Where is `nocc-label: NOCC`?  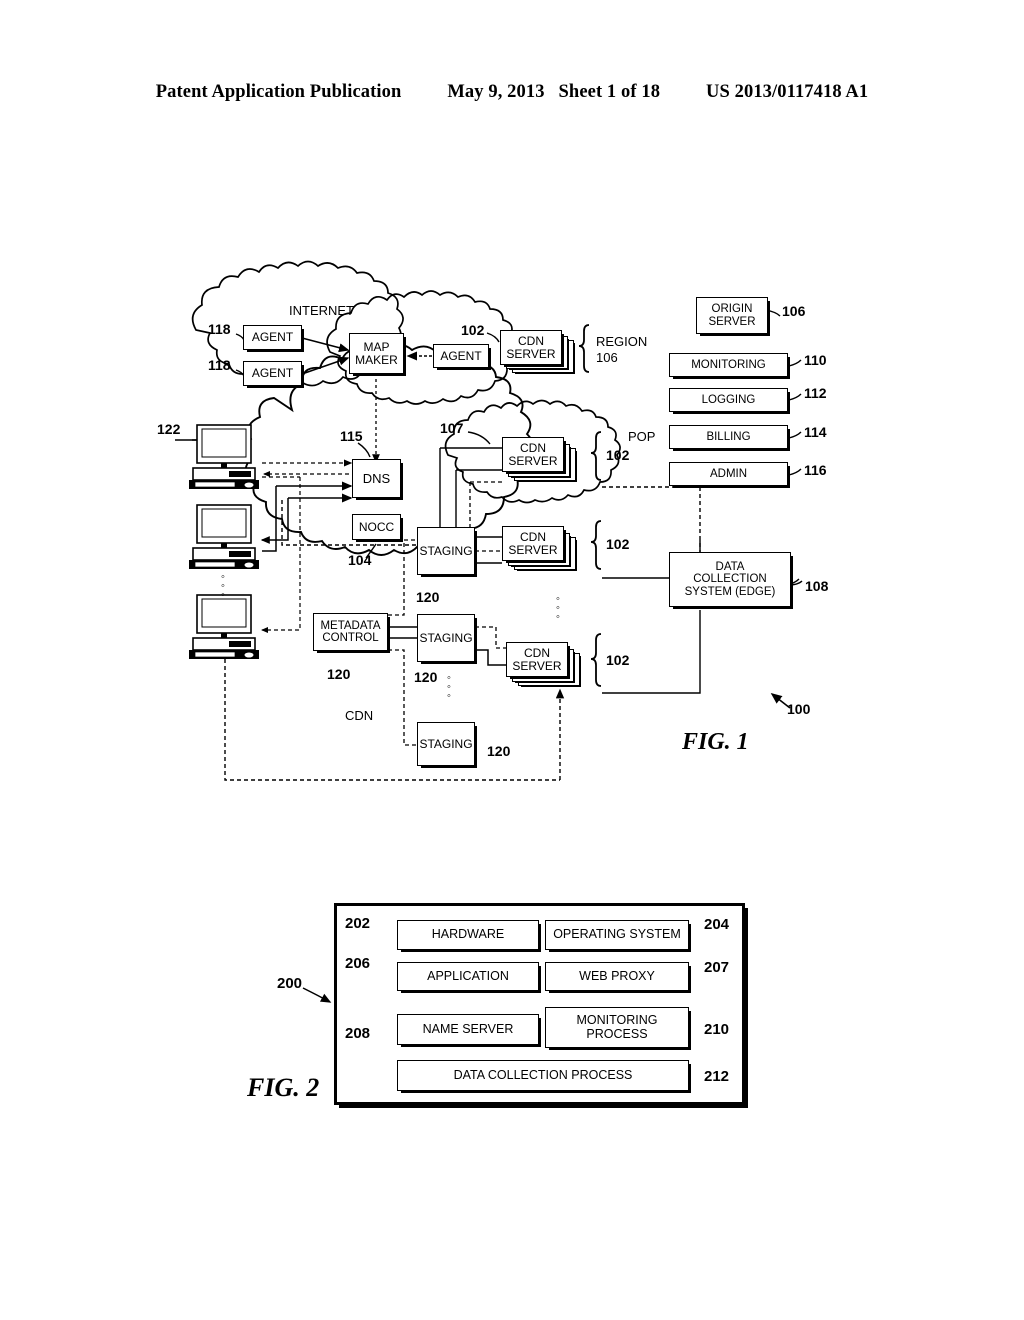
nocc-label: NOCC is located at coordinates (376, 526).